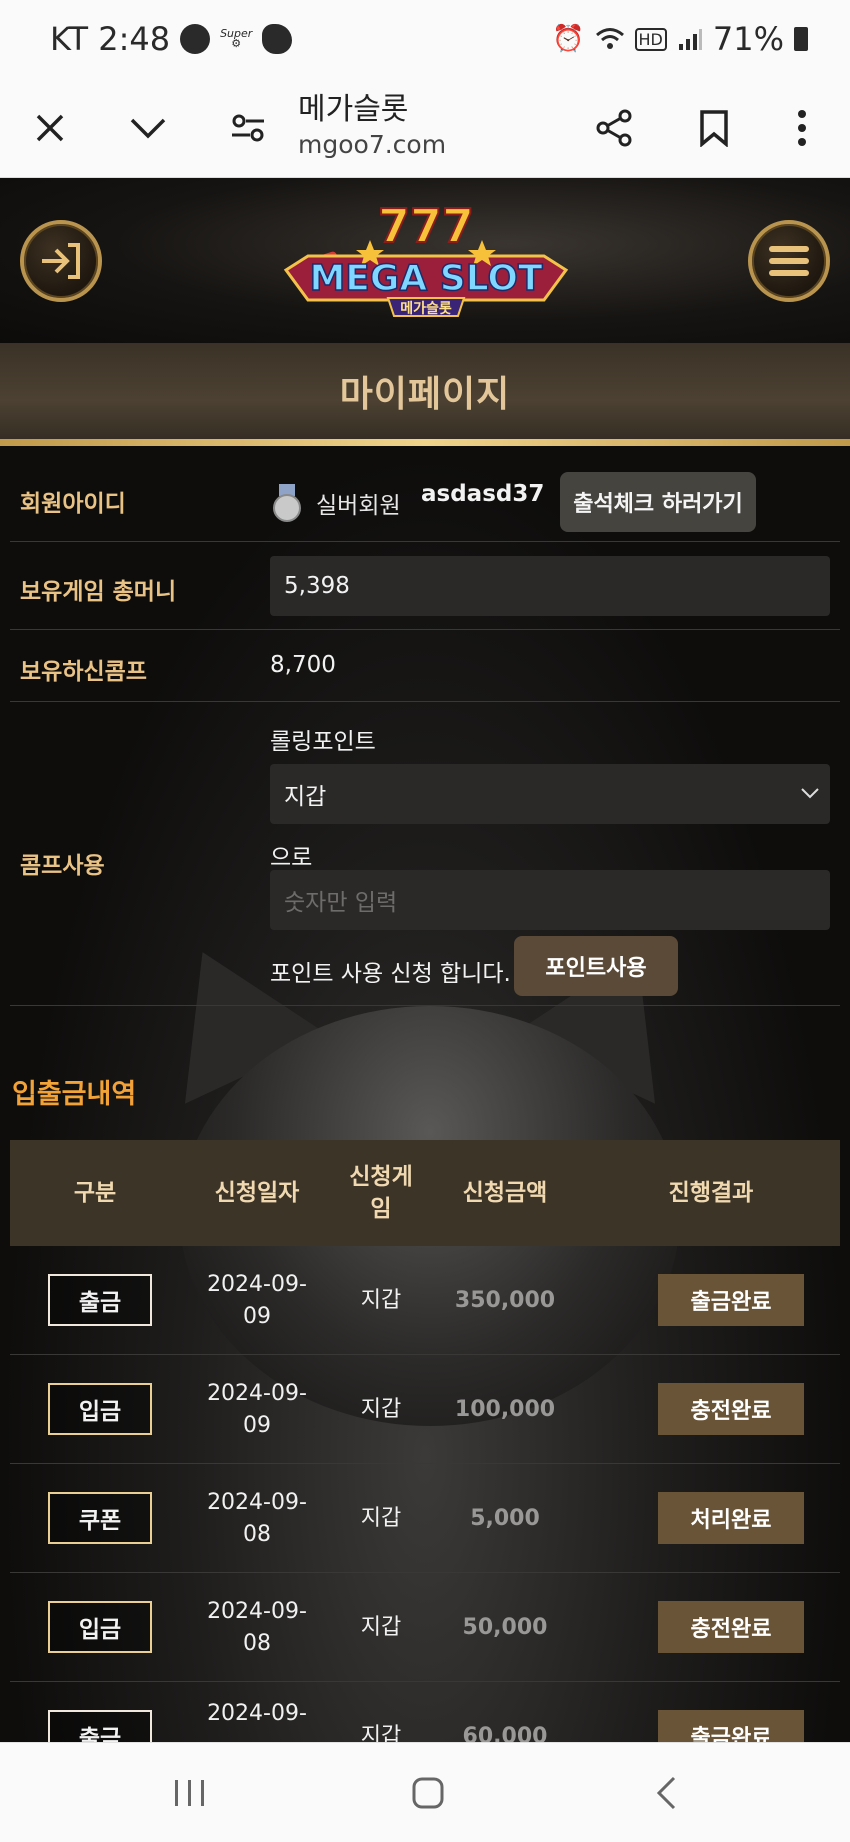 The height and width of the screenshot is (1842, 850). I want to click on col-result: 진행결과, so click(711, 1193).